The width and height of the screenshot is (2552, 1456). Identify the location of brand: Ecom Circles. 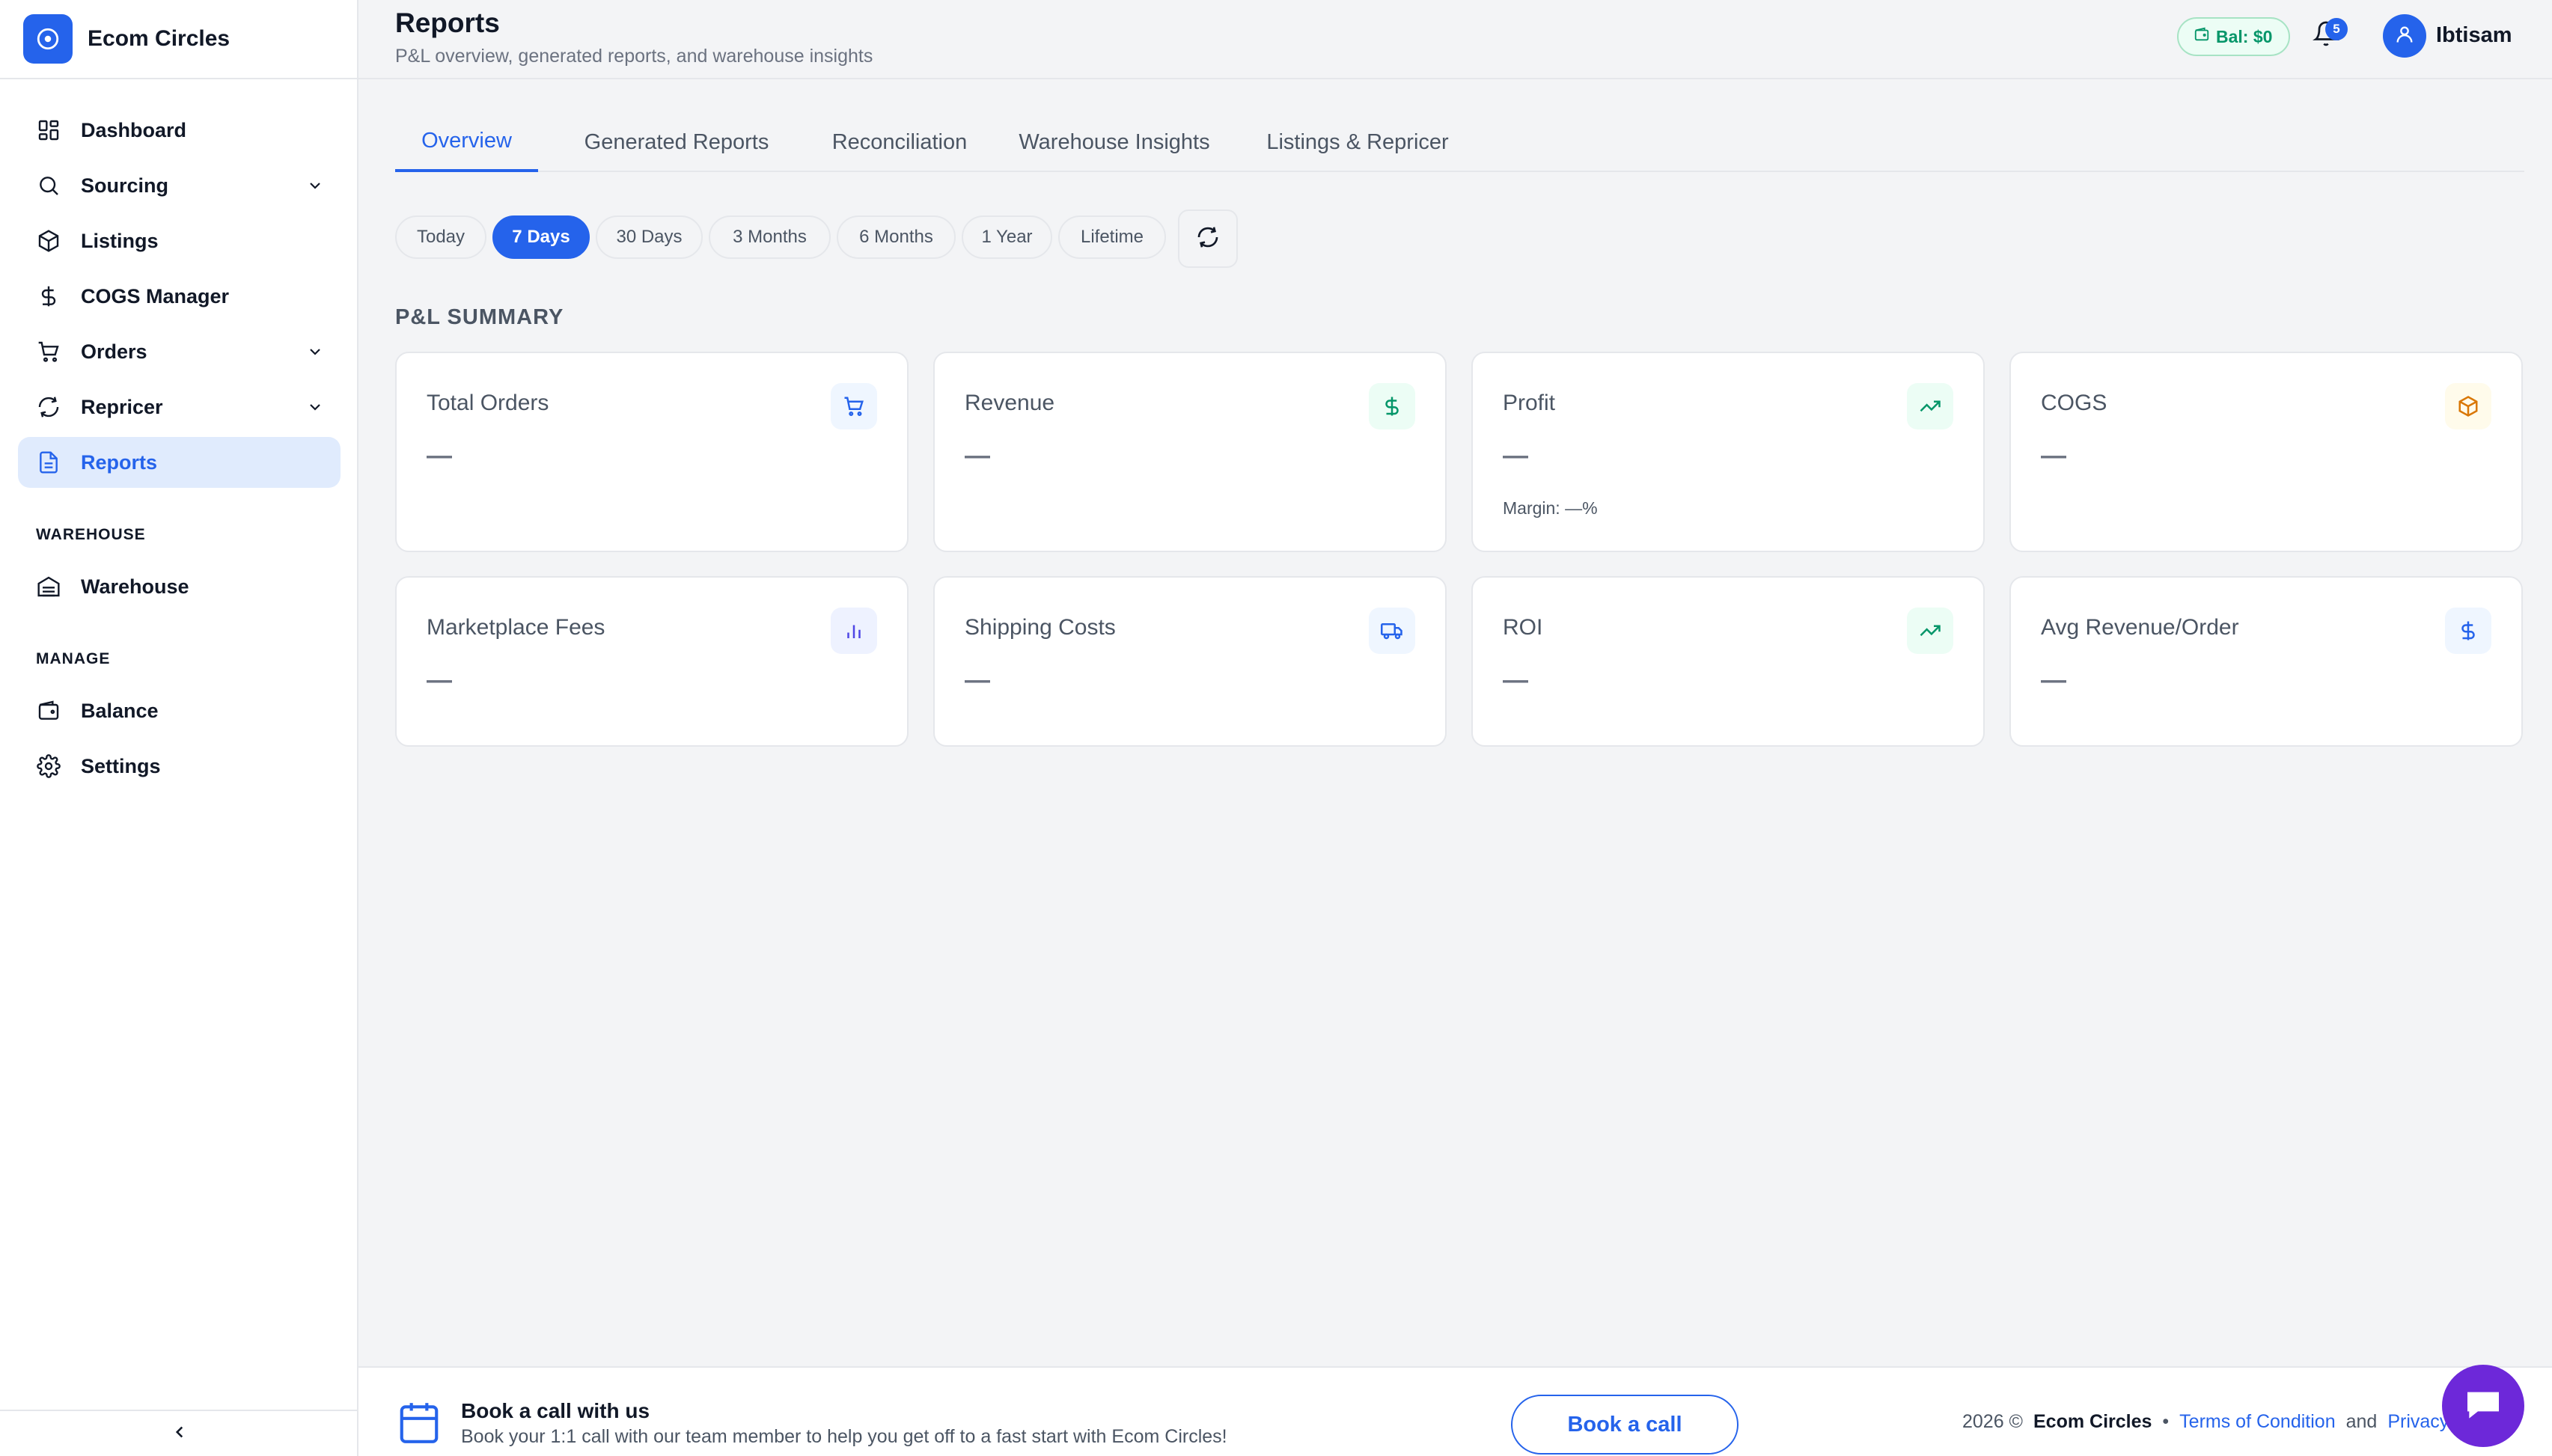
(178, 39).